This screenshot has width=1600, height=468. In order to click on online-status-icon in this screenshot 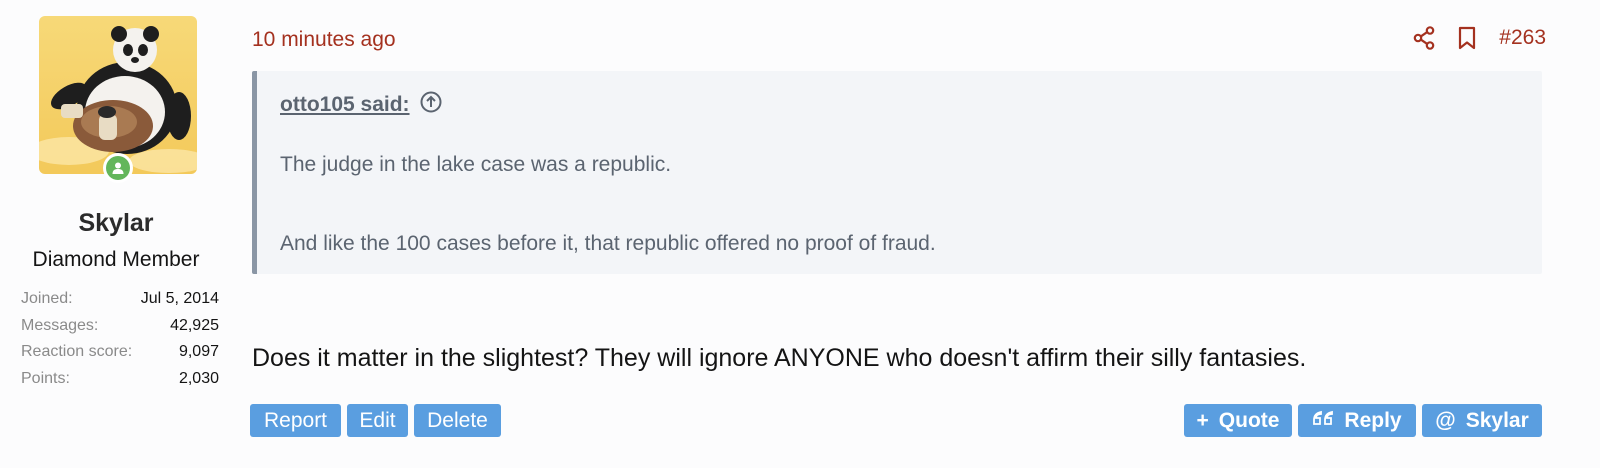, I will do `click(118, 168)`.